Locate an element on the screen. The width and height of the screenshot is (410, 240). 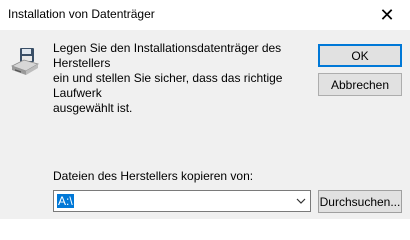
window-title: Installation von Datenträger is located at coordinates (81, 14).